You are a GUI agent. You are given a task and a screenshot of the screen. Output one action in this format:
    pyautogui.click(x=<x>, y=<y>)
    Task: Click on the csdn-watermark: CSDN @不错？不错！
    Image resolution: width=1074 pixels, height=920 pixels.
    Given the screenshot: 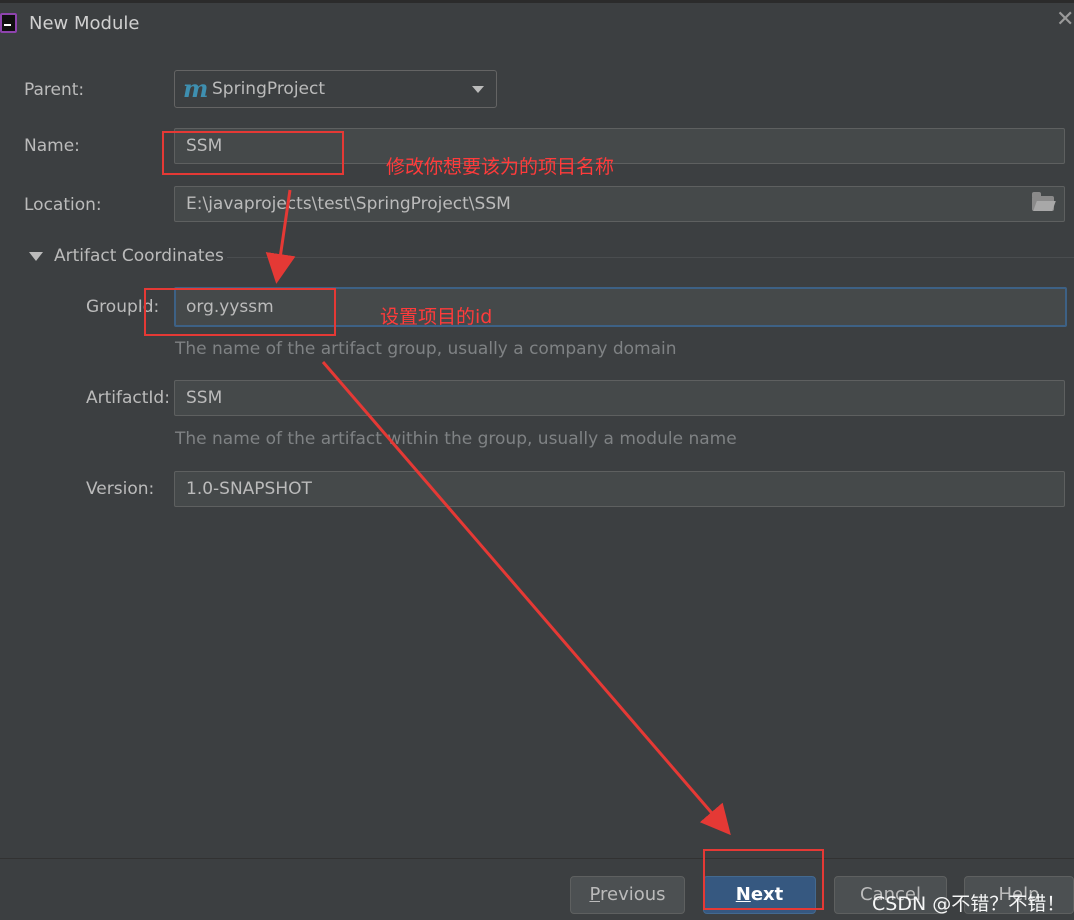 What is the action you would take?
    pyautogui.click(x=969, y=904)
    